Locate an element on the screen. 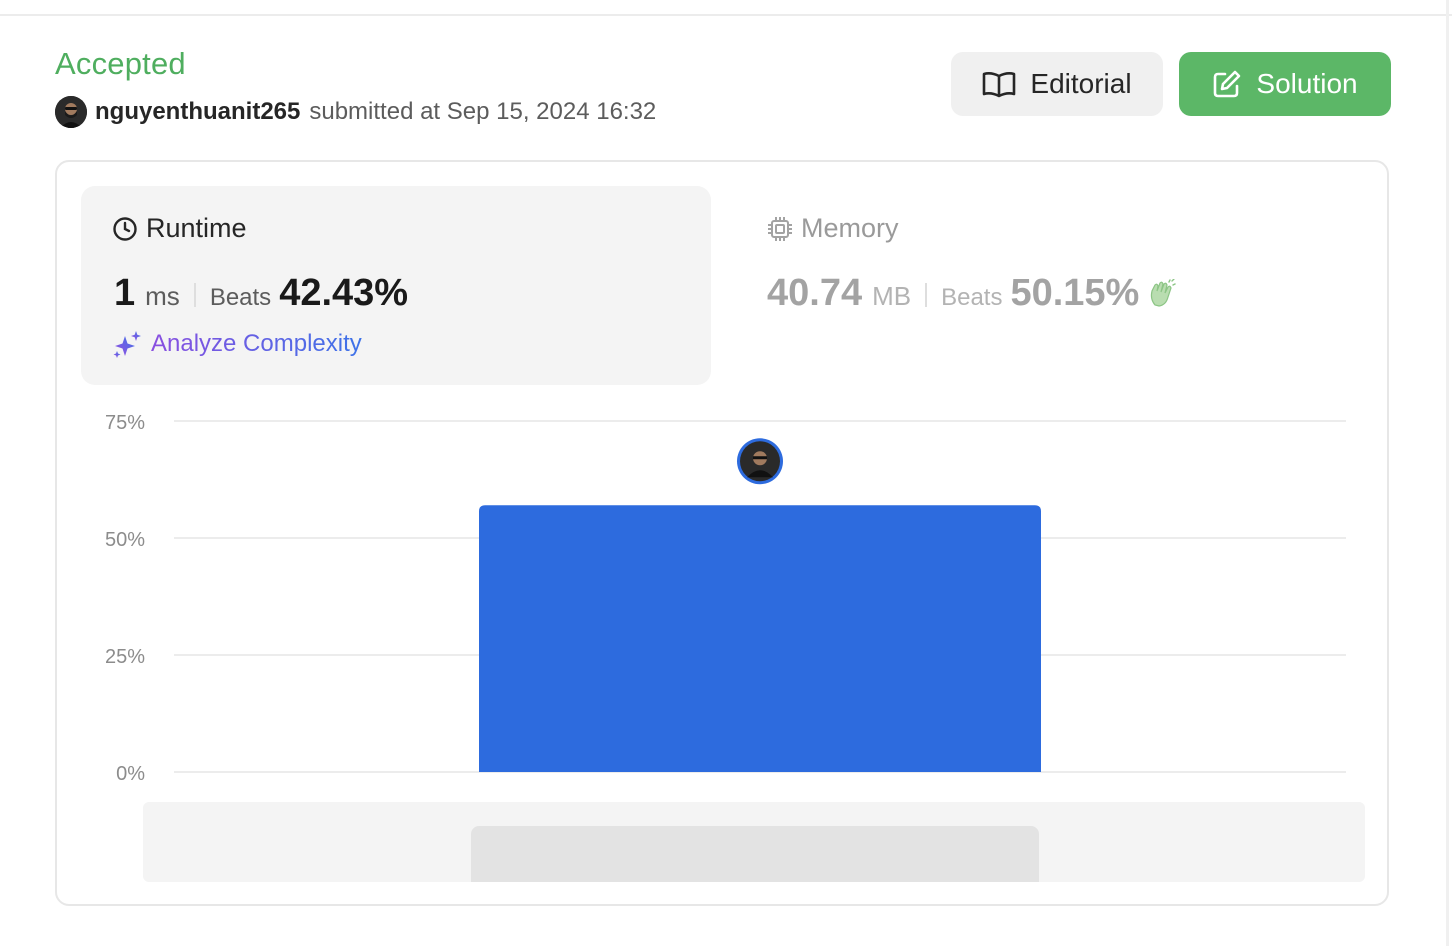  y-tick-label: 50% is located at coordinates (125, 540).